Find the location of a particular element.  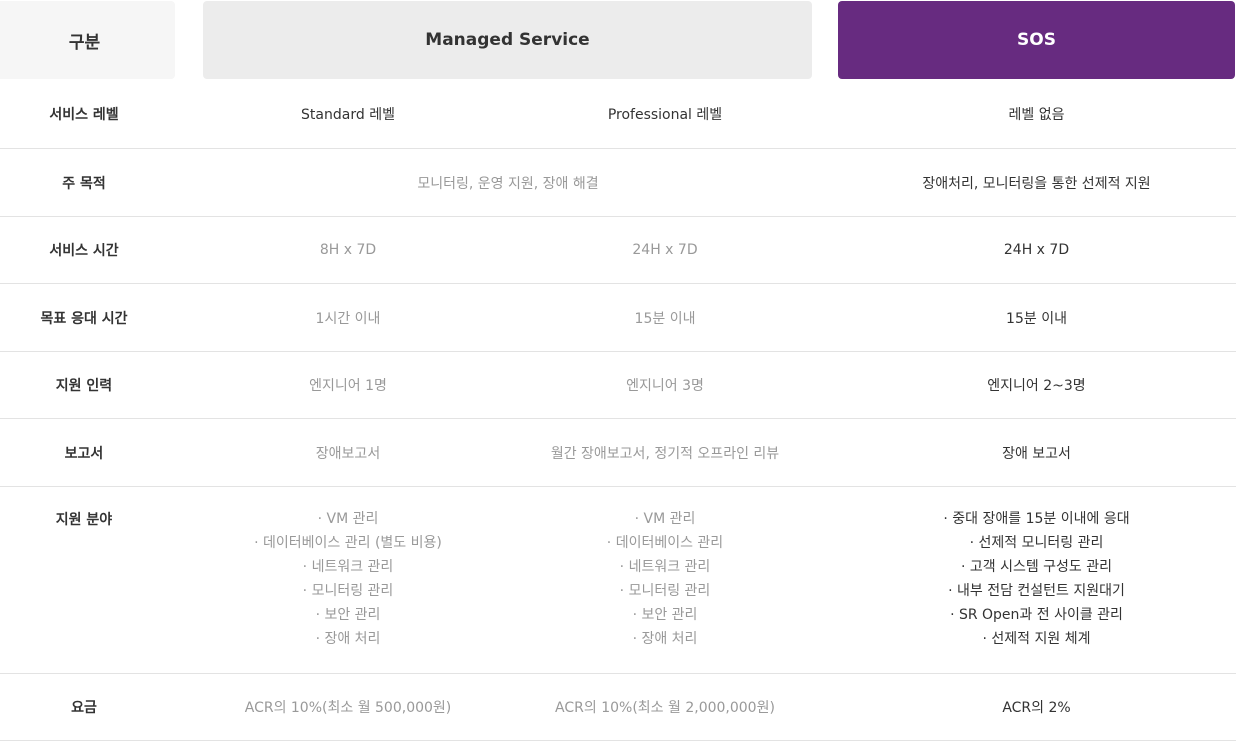

standard-cell: 엔지니어 1명 is located at coordinates (348, 386).